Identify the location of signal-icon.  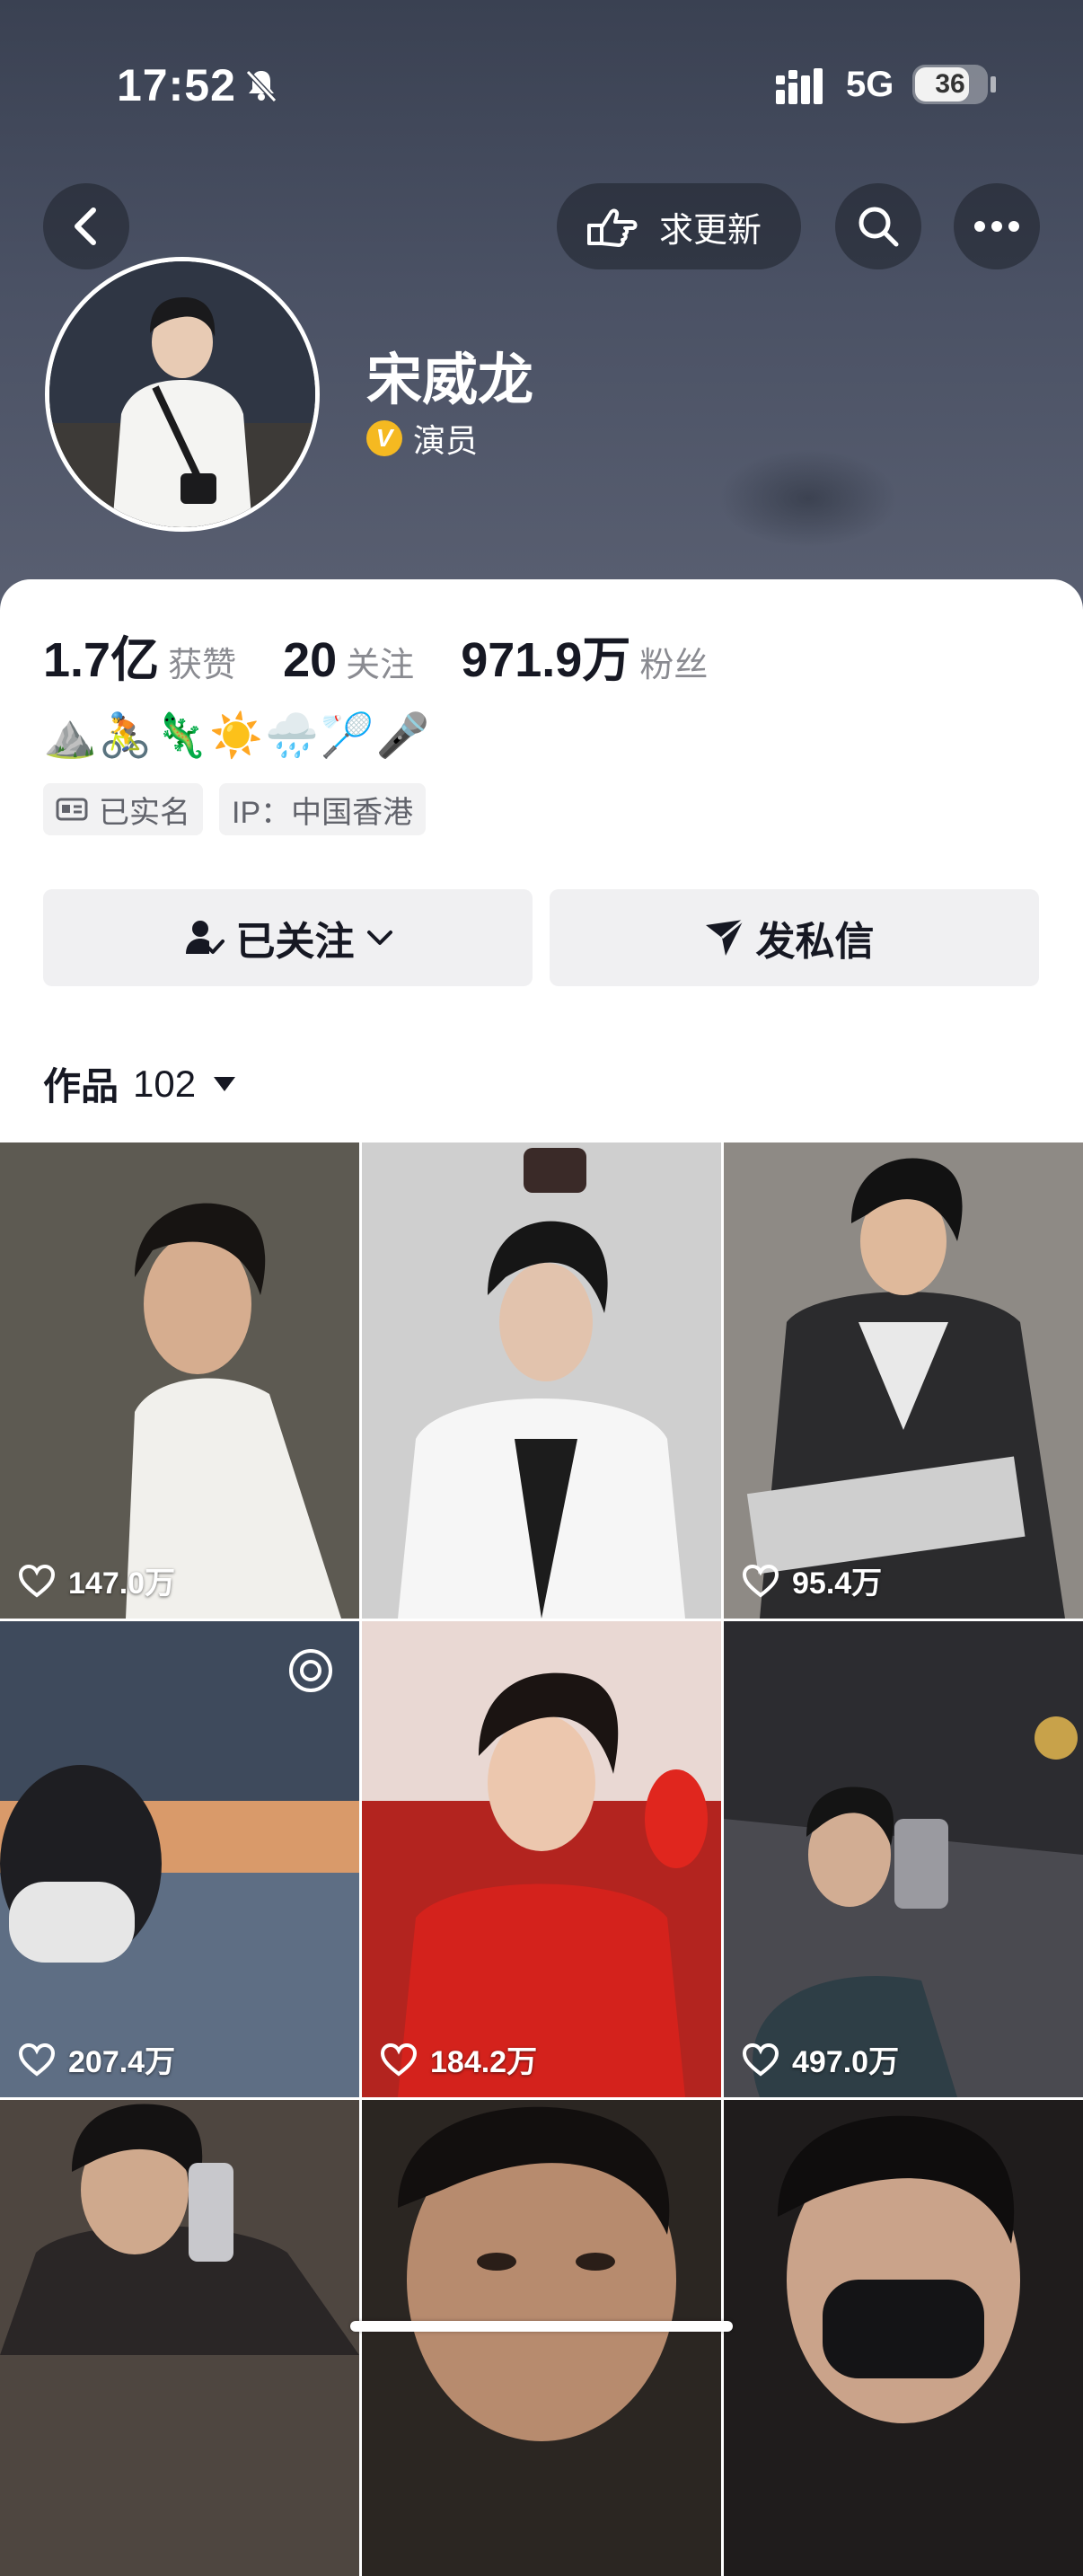
(799, 86).